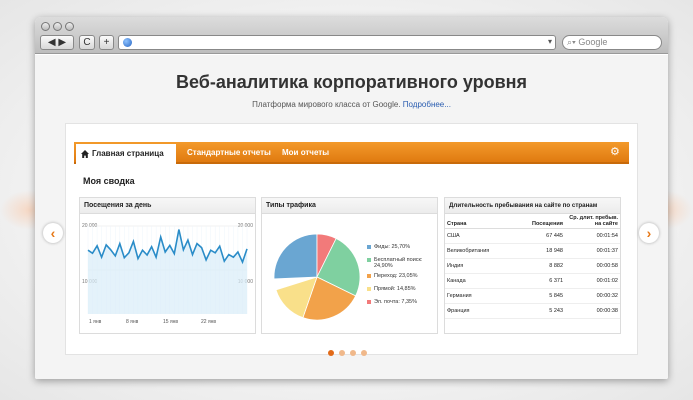  What do you see at coordinates (592, 281) in the screenshot?
I see `cell-duration: 00:01:02` at bounding box center [592, 281].